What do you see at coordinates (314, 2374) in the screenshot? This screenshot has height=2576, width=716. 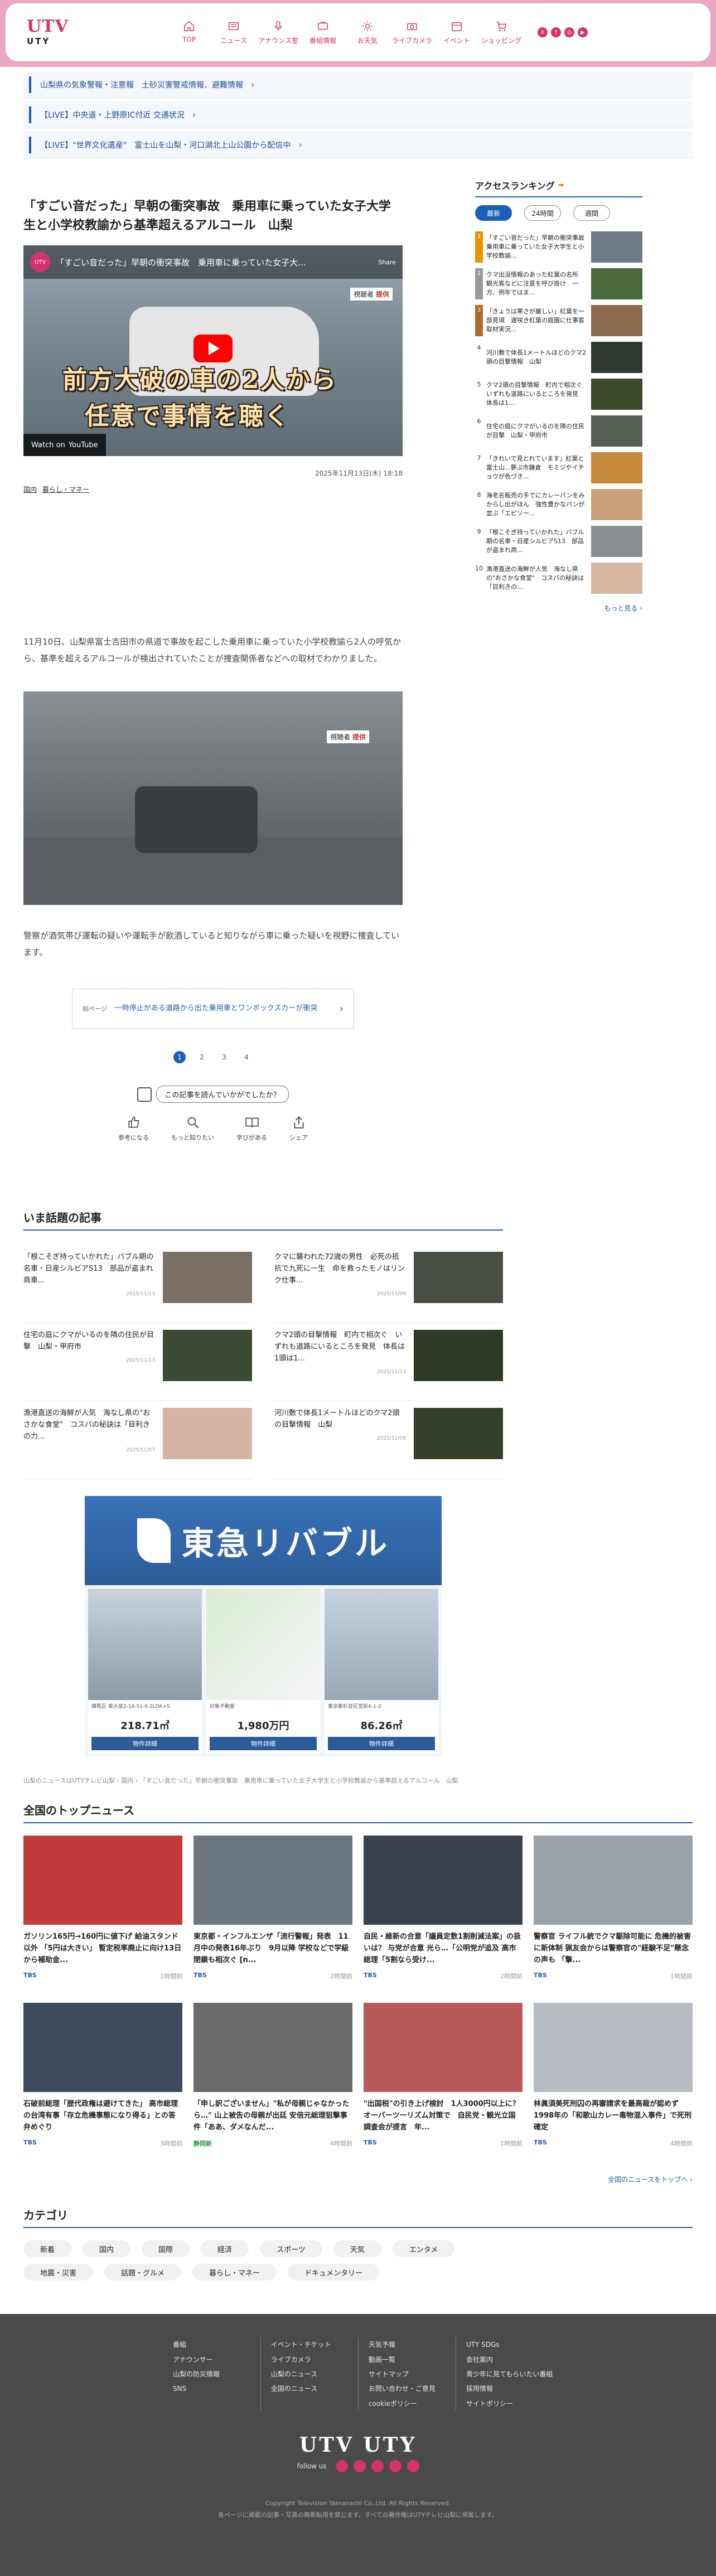 I see `footer-link: 山梨のニュース` at bounding box center [314, 2374].